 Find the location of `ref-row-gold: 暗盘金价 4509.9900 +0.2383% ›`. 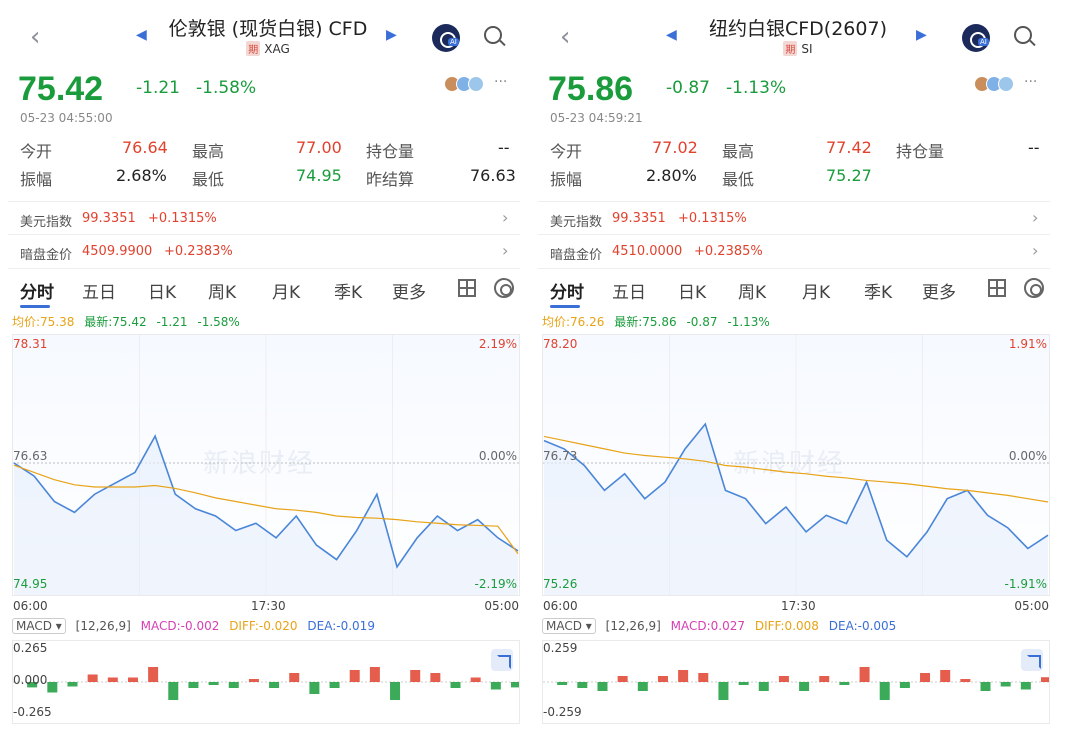

ref-row-gold: 暗盘金价 4509.9900 +0.2383% › is located at coordinates (264, 250).